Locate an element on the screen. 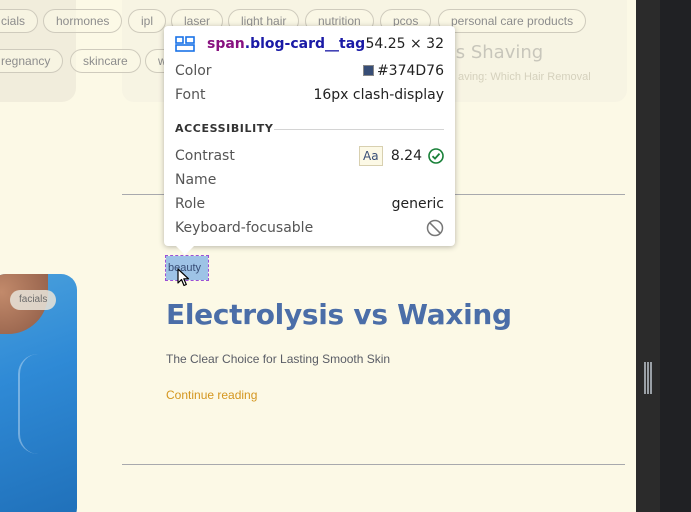 This screenshot has height=512, width=691. blog-card-subtitle: The Clear Choice for Lasting Smooth Skin is located at coordinates (278, 359).